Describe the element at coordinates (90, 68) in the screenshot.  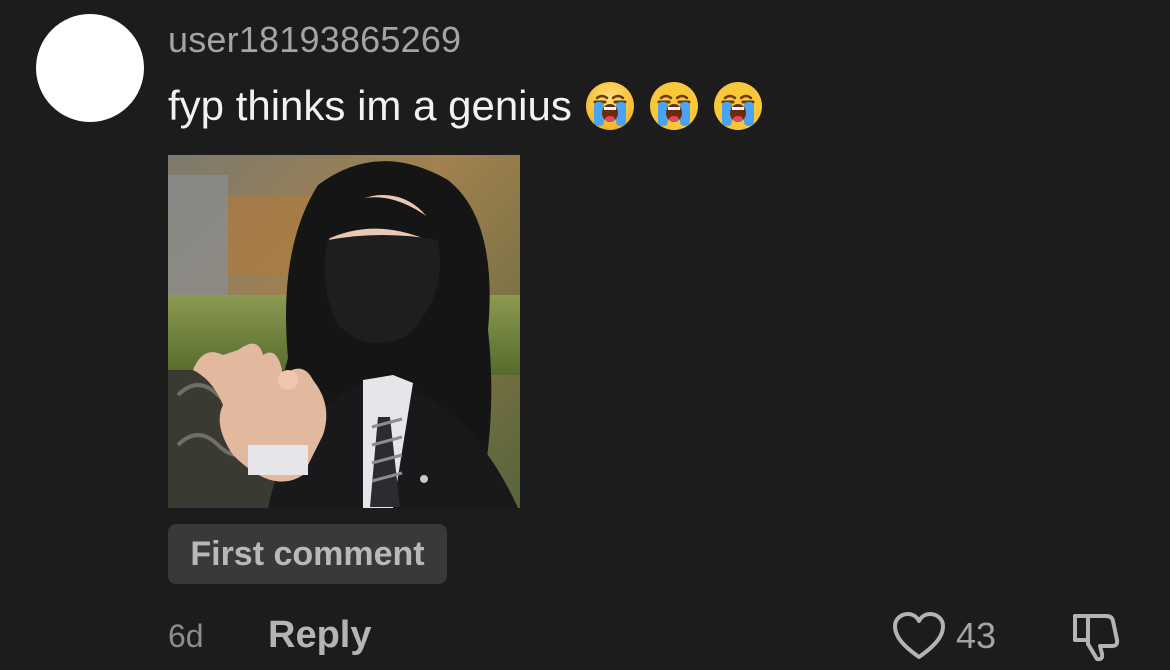
I see `avatar` at that location.